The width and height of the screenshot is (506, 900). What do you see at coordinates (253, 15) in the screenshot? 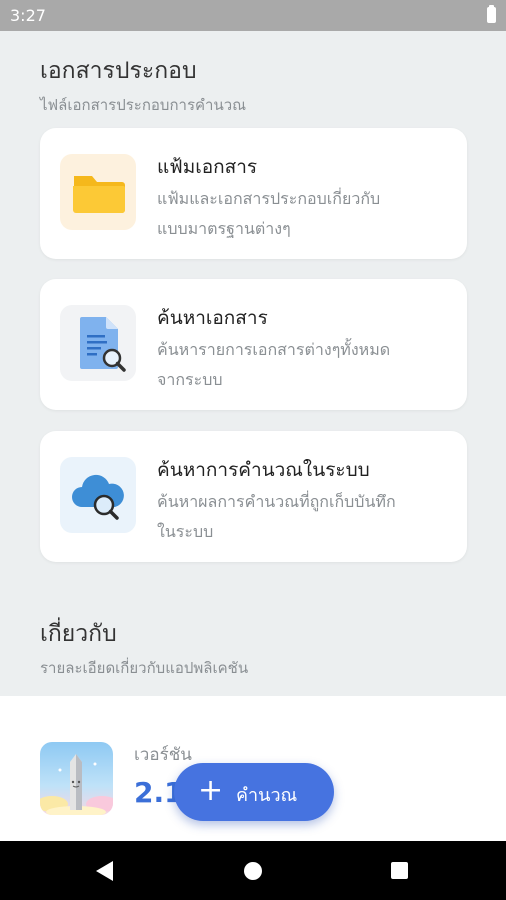
I see `status-bar: 3:27` at bounding box center [253, 15].